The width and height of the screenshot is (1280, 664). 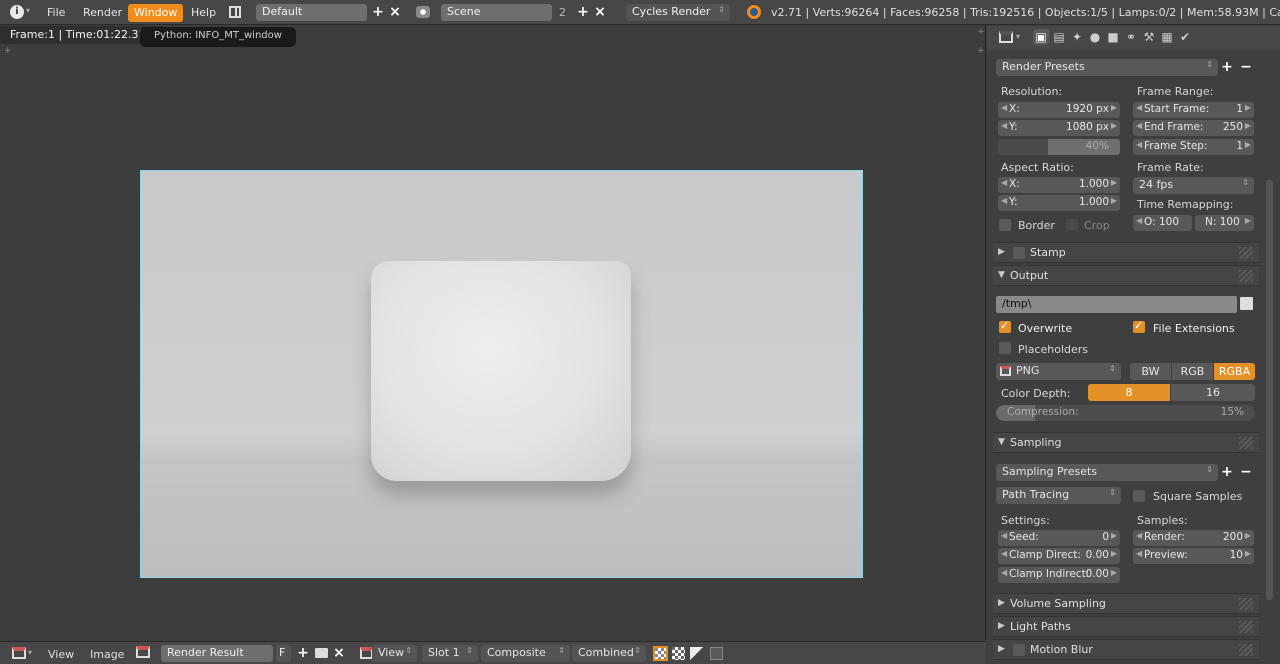 What do you see at coordinates (8, 51) in the screenshot?
I see `corner-add-icon: +` at bounding box center [8, 51].